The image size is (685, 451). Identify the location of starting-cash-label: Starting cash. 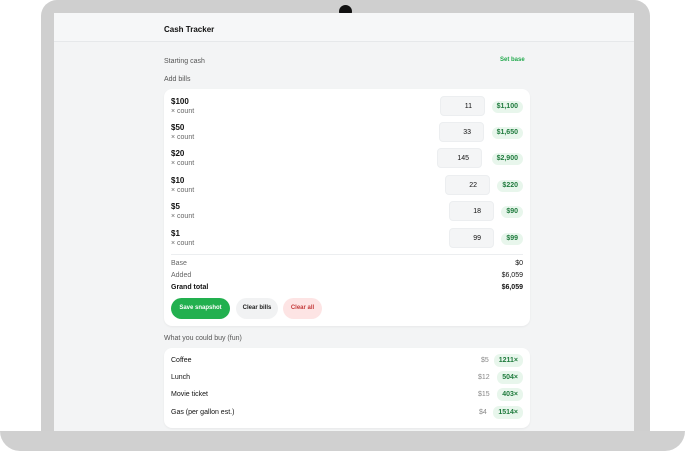
(184, 61).